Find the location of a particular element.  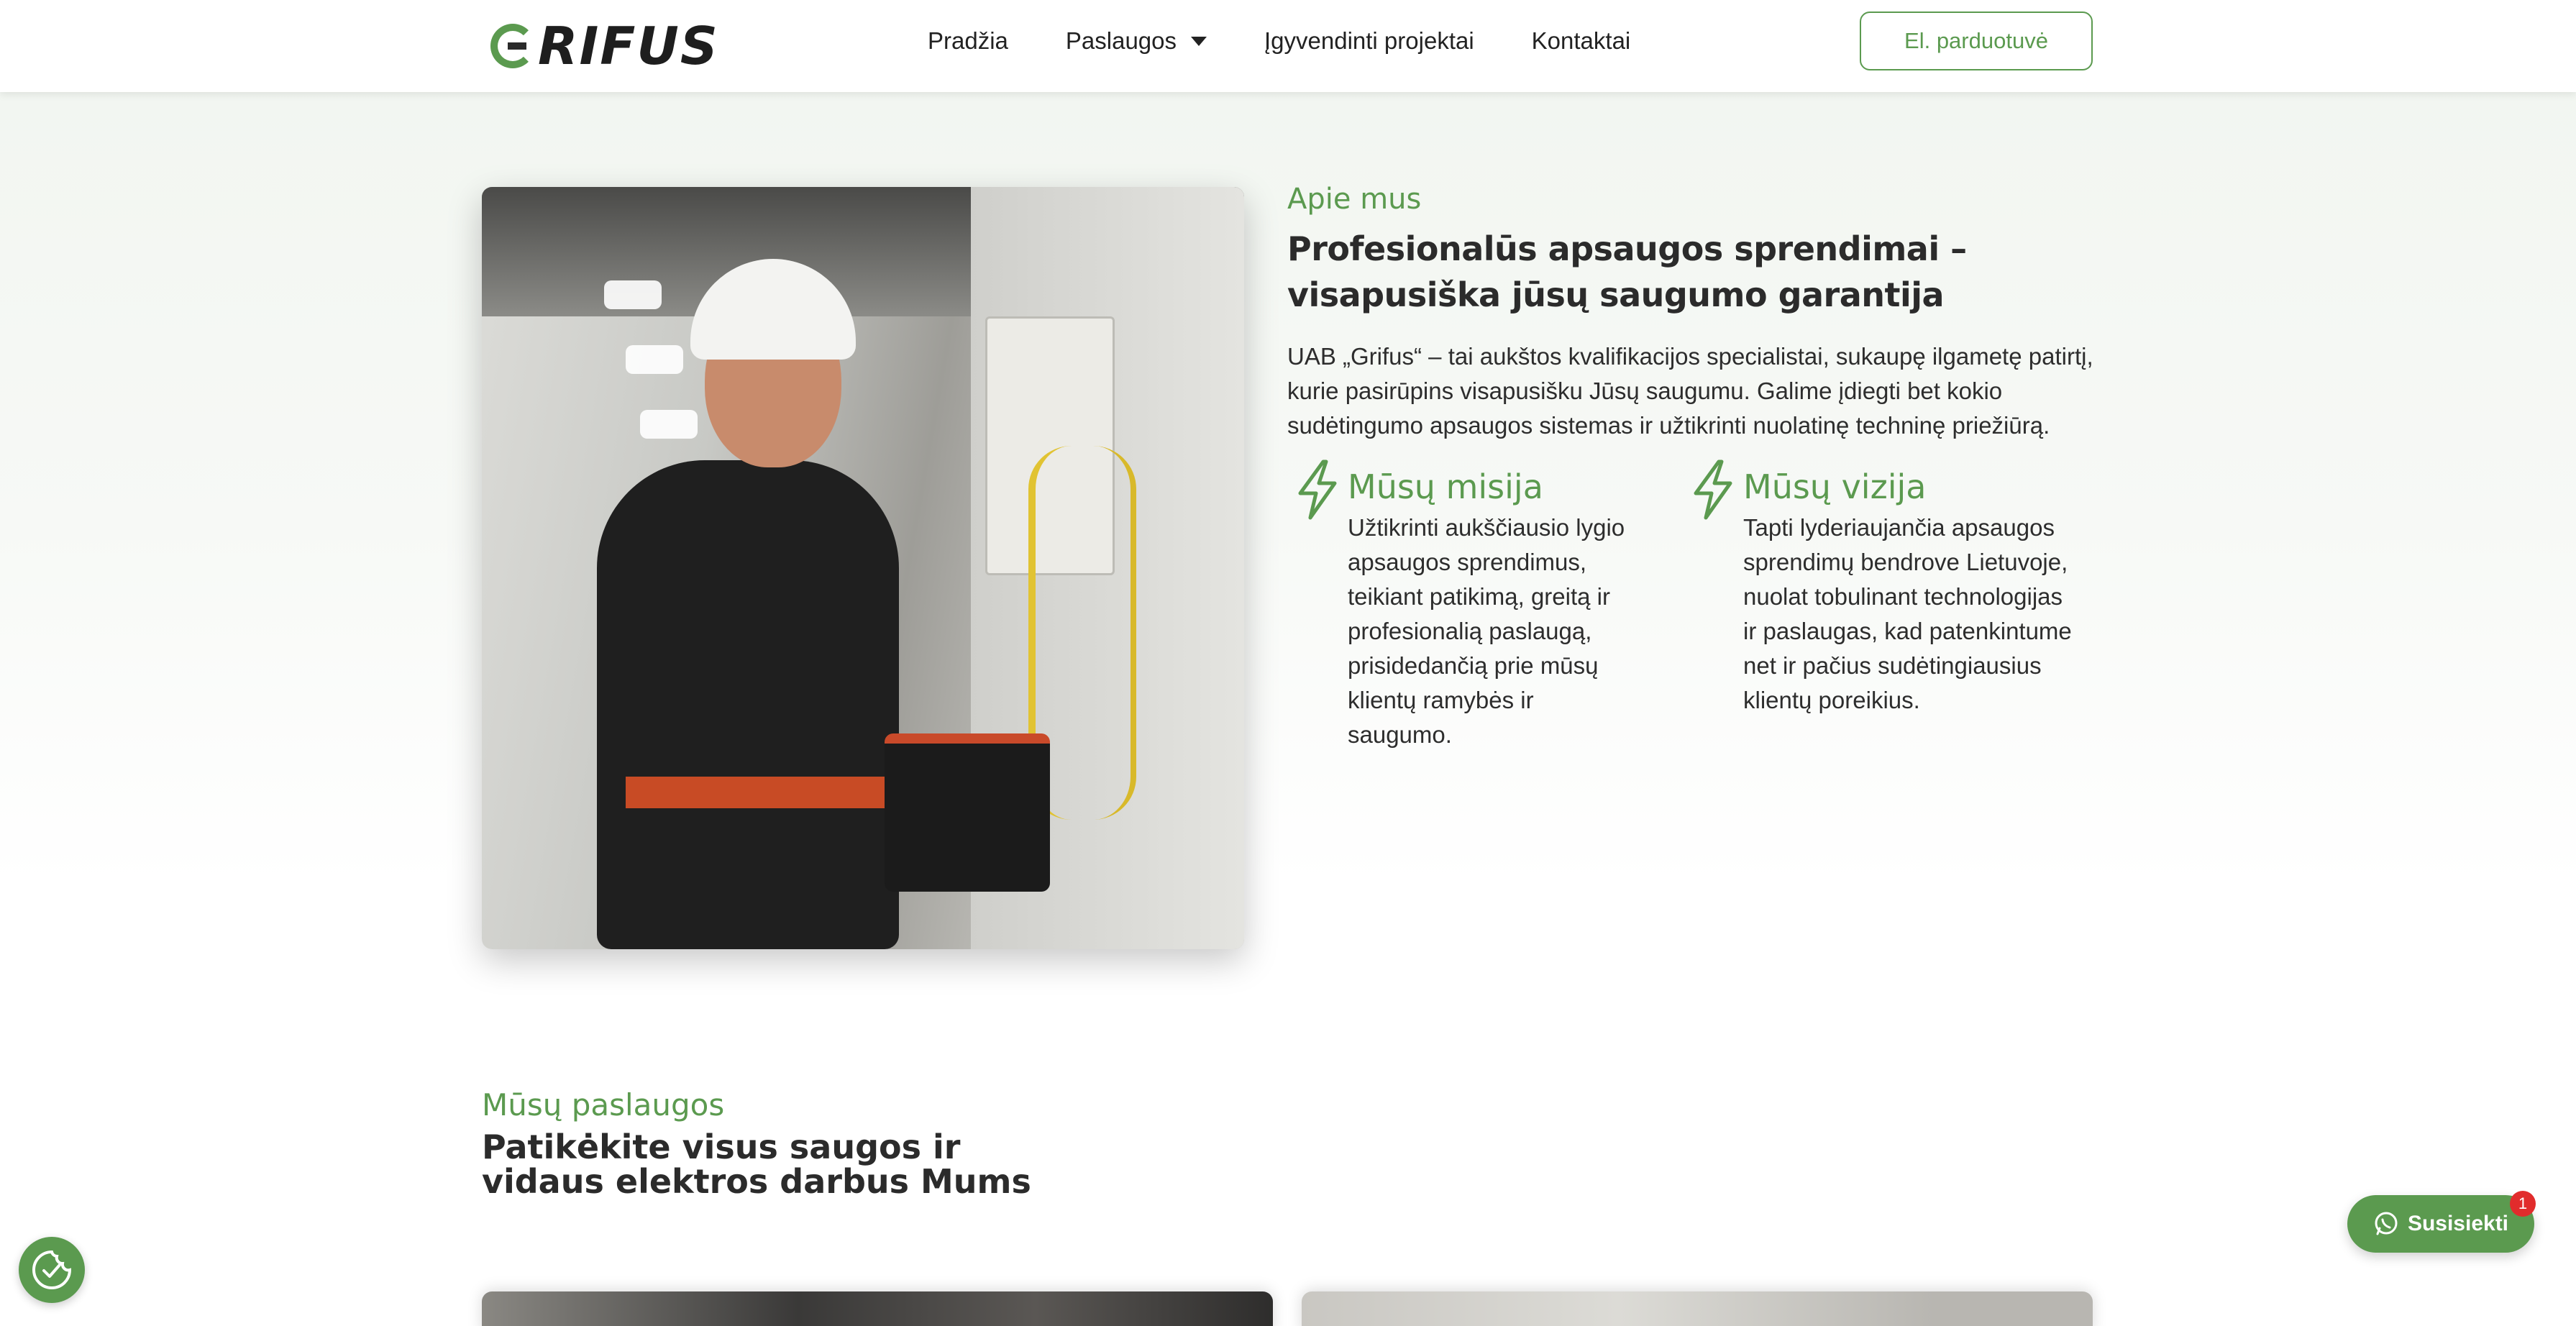

notification-badge: 1 is located at coordinates (2523, 1204).